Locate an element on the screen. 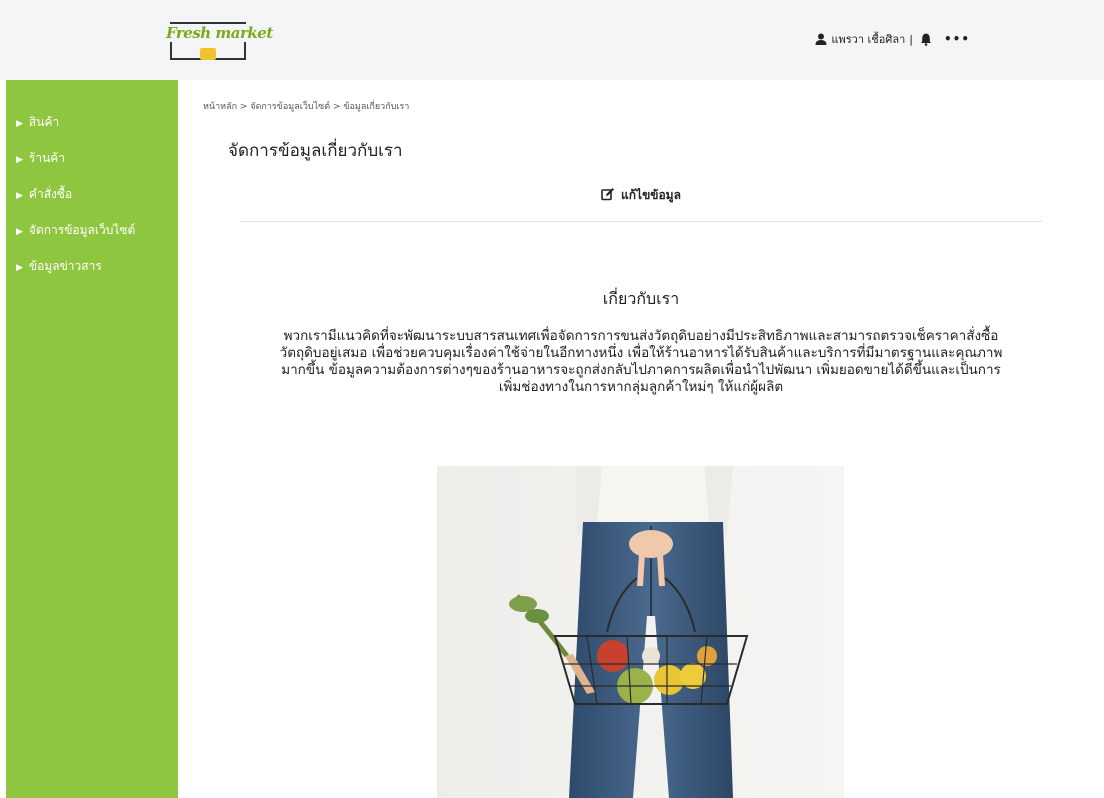 Image resolution: width=1104 pixels, height=798 pixels. user-name: แพรวา เชื้อศิลา is located at coordinates (868, 39).